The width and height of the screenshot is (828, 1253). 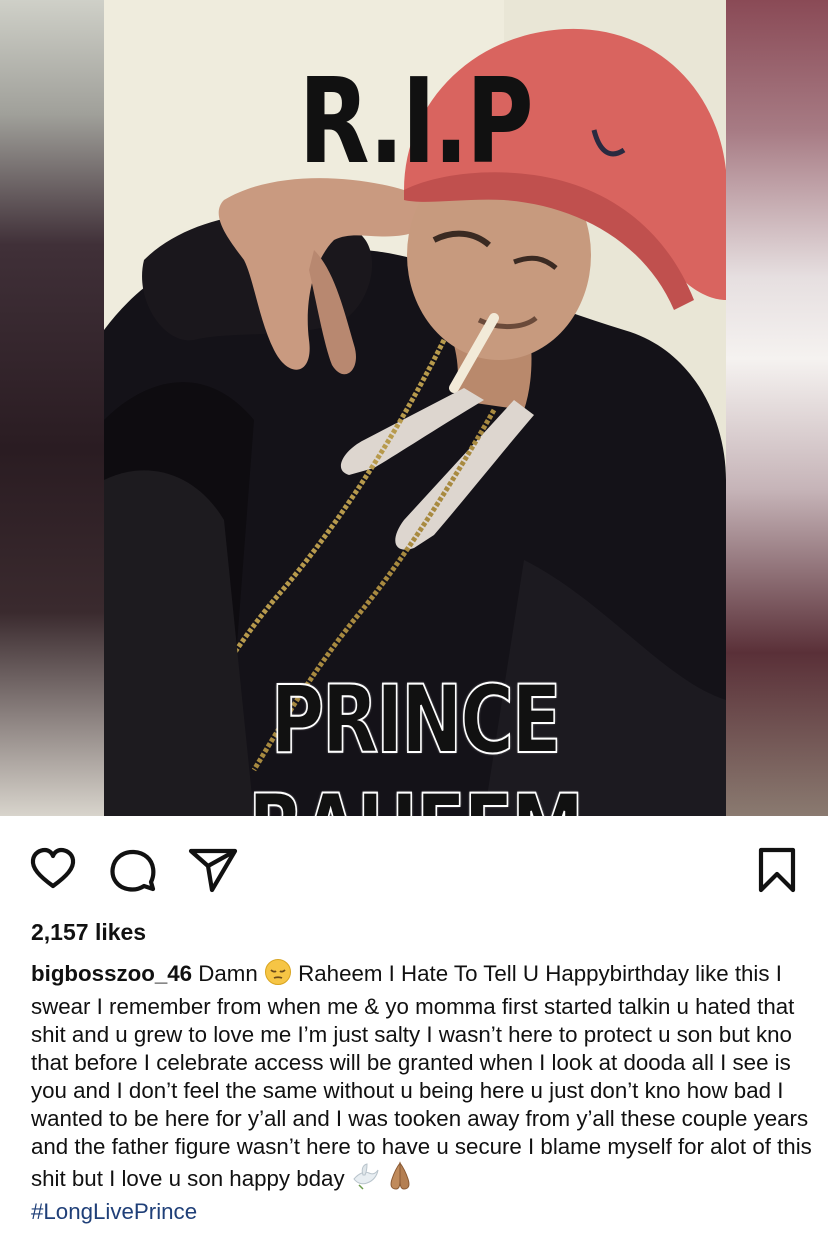 I want to click on name-caption: PRINCE RAHEEM, so click(x=416, y=740).